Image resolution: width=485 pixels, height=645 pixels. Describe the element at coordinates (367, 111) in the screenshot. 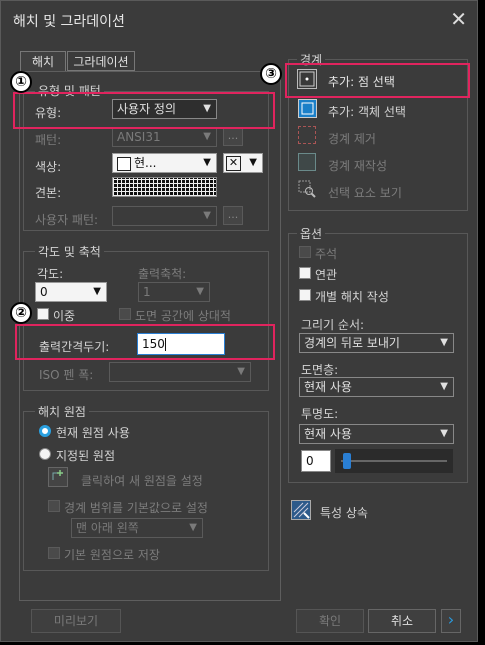

I see `add-select-objects-label: 추가: 객체 선택` at that location.